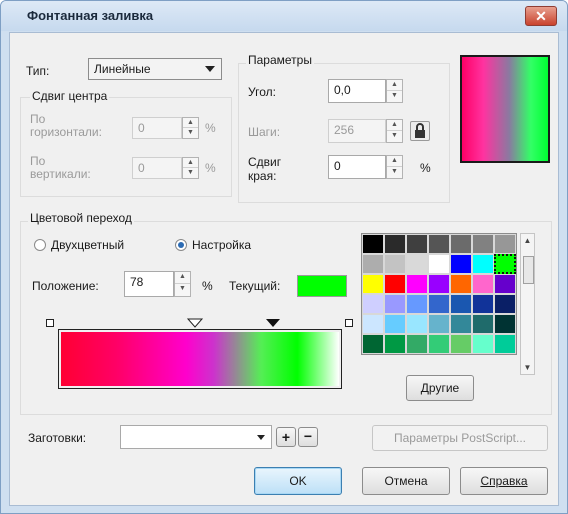 The height and width of the screenshot is (514, 568). I want to click on steps-spinner: ▲ ▼, so click(394, 131).